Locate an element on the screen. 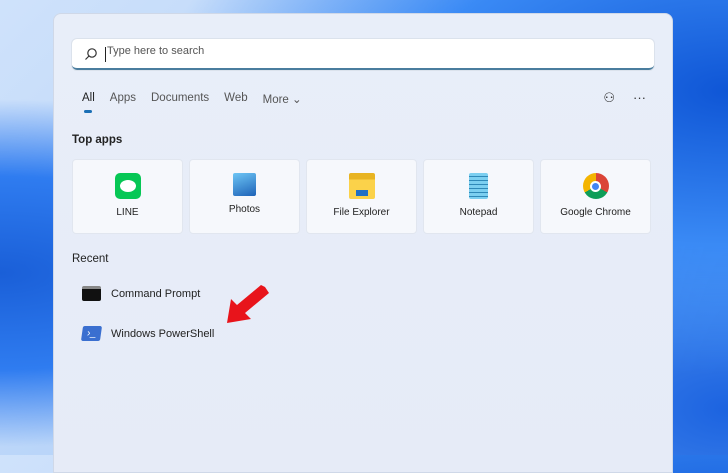 The height and width of the screenshot is (473, 728). filter-tabs: All Apps Documents Web More ⌄ is located at coordinates (192, 102).